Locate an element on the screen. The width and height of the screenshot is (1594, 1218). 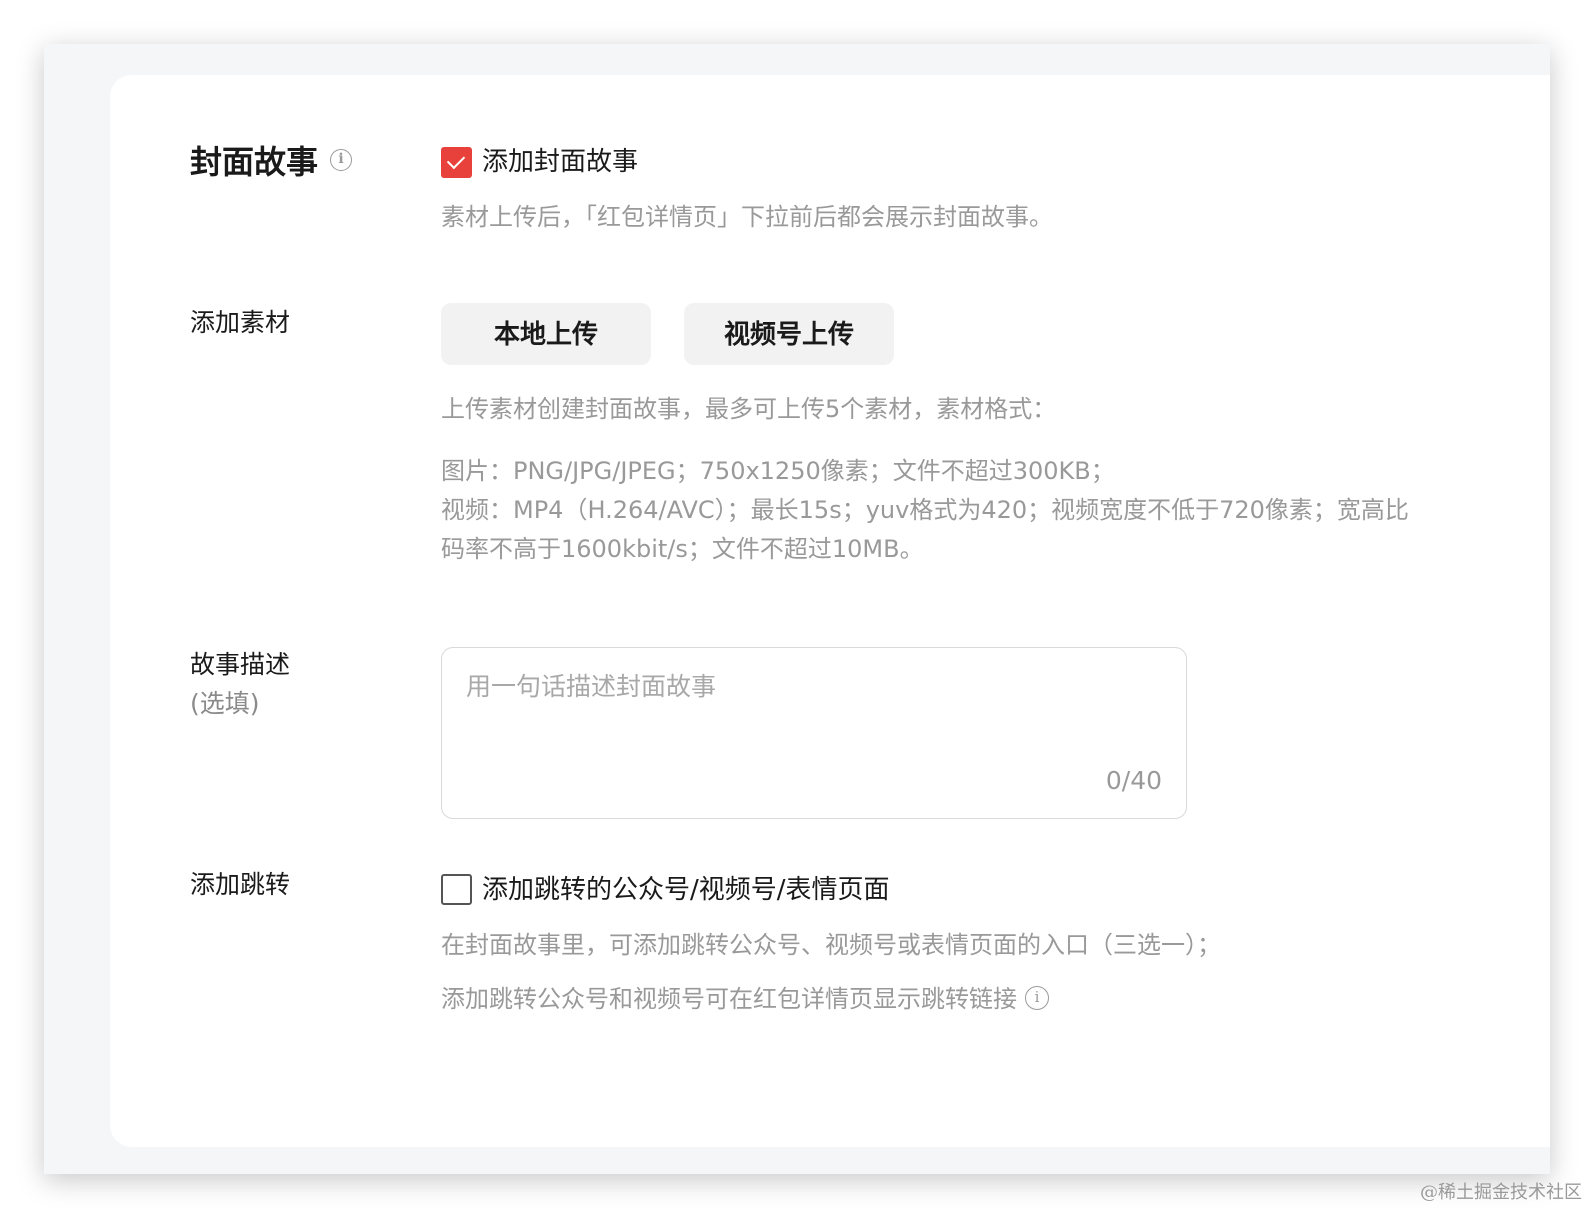
story-desc-optional: (选填) is located at coordinates (225, 703).